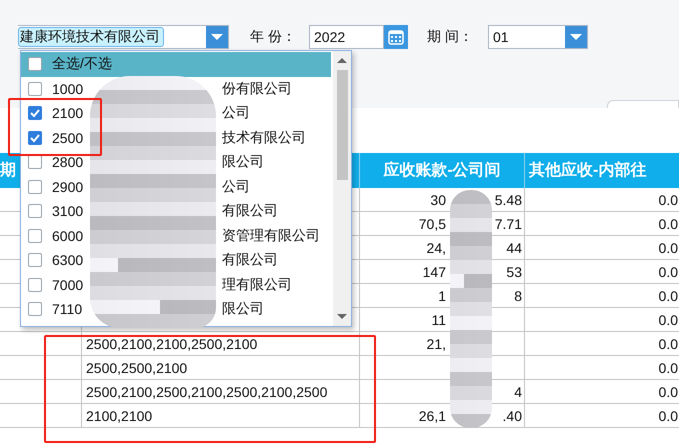  Describe the element at coordinates (264, 137) in the screenshot. I see `company-name: 技术有限公司` at that location.